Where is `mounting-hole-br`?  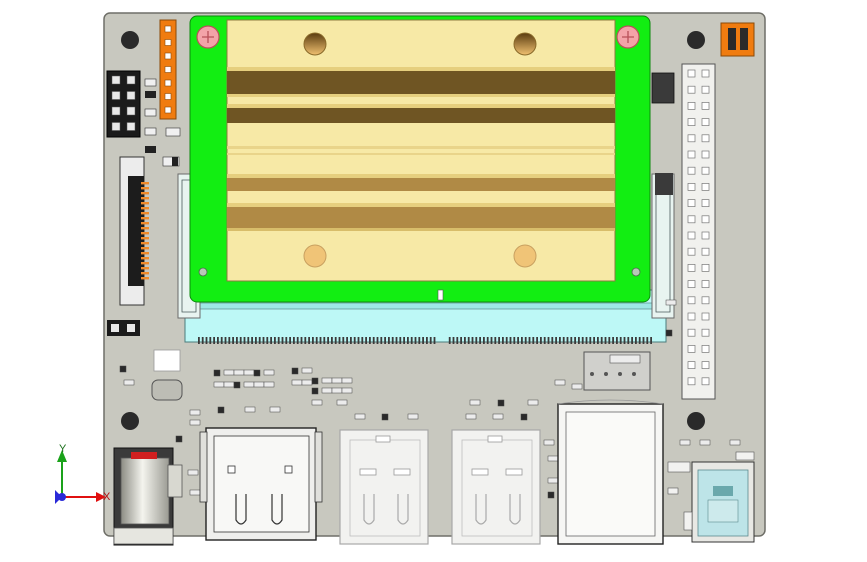 mounting-hole-br is located at coordinates (696, 421).